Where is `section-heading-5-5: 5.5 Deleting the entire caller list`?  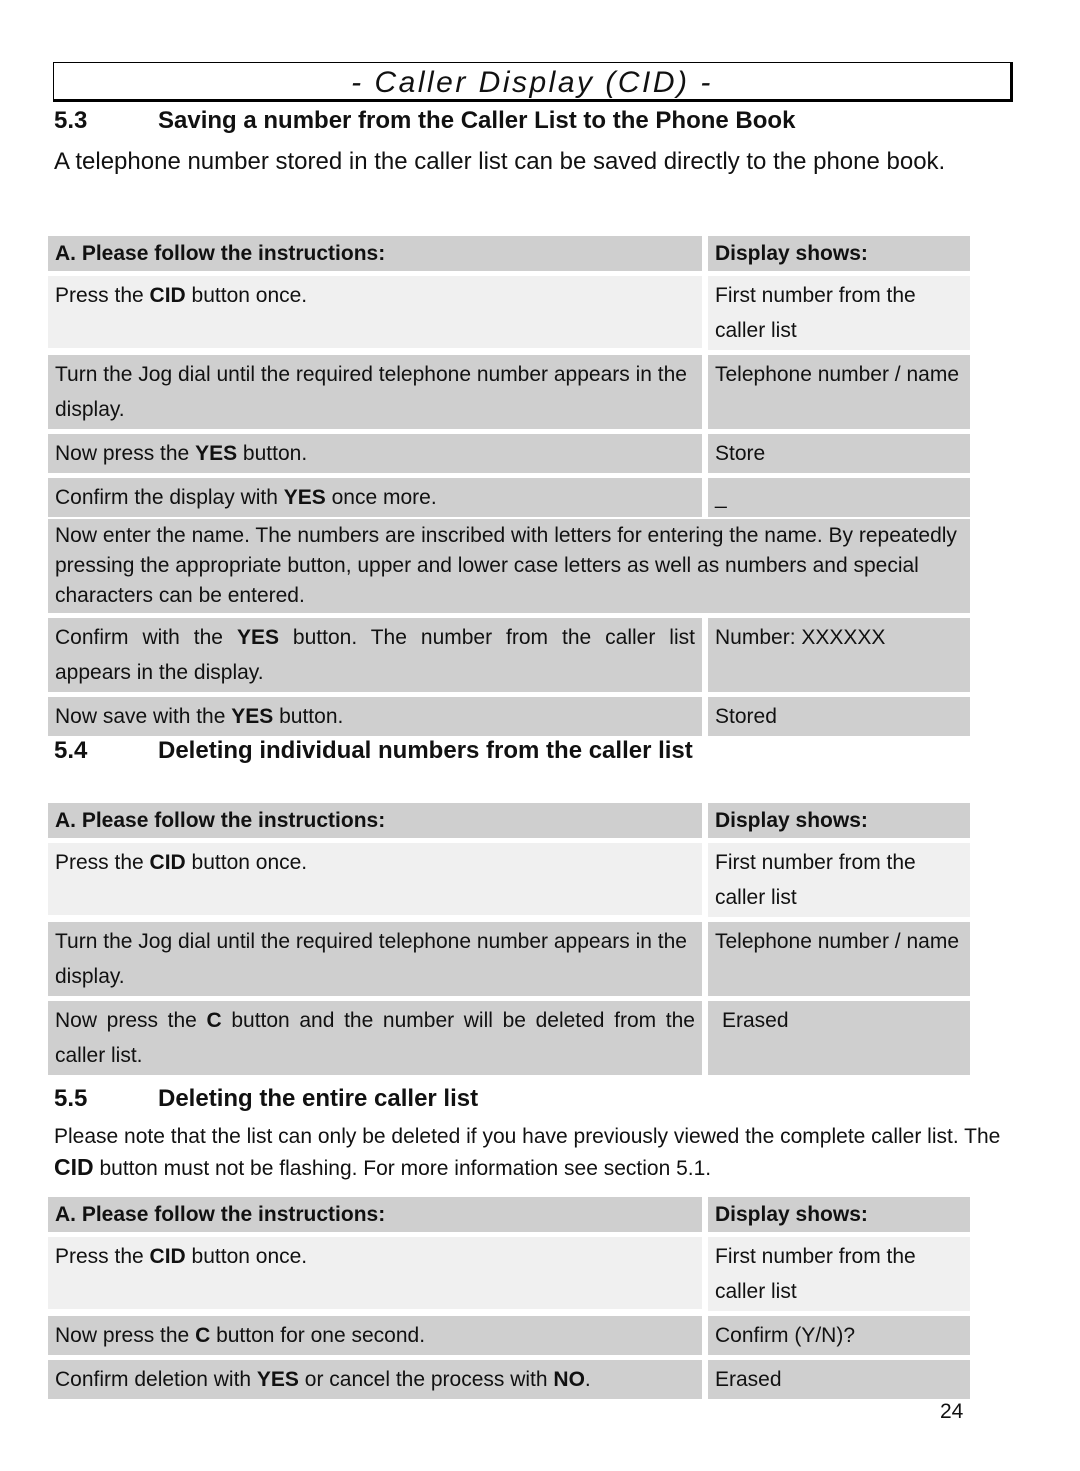 section-heading-5-5: 5.5 Deleting the entire caller list is located at coordinates (266, 1099).